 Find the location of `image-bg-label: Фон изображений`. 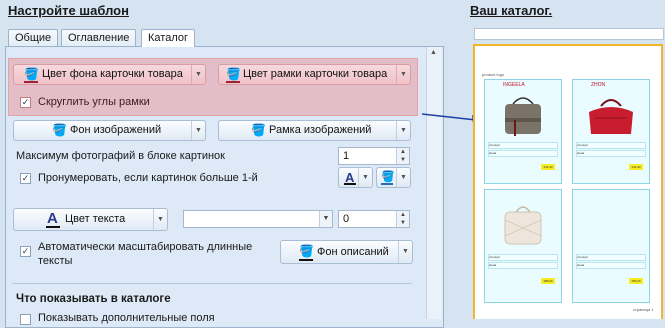

image-bg-label: Фон изображений is located at coordinates (116, 130).